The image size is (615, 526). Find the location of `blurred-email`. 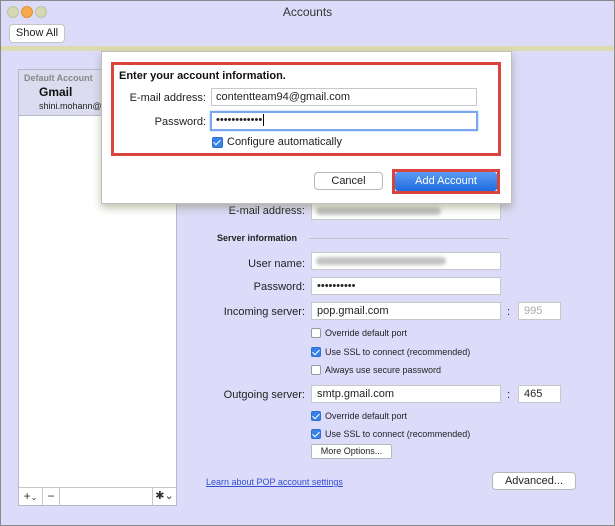

blurred-email is located at coordinates (378, 211).